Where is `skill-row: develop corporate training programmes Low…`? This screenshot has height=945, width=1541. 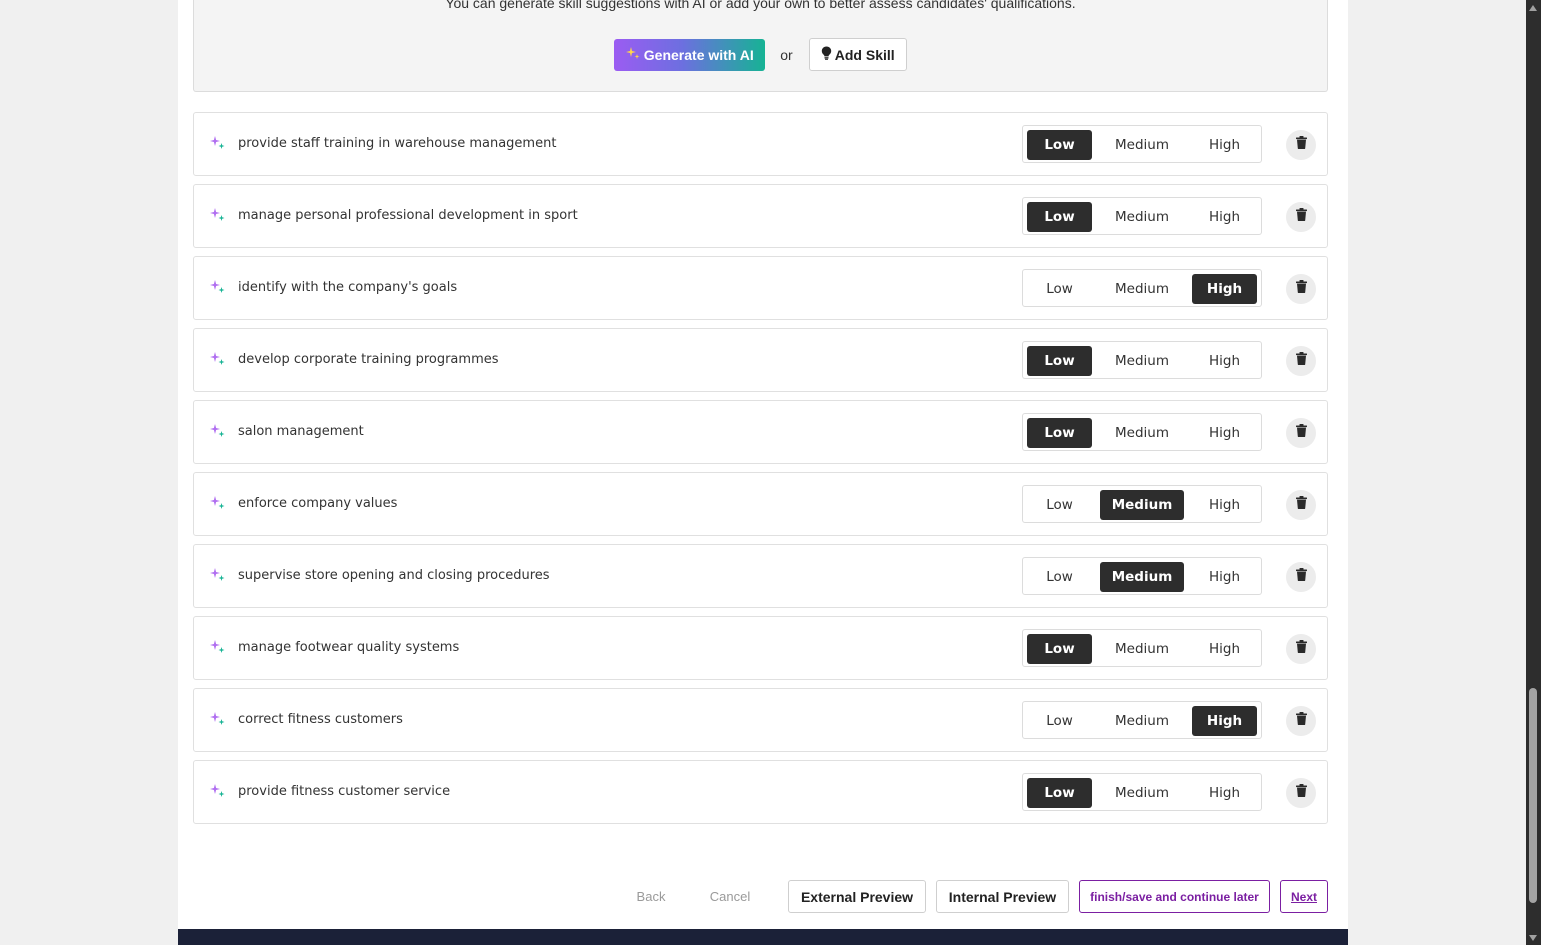
skill-row: develop corporate training programmes Low… is located at coordinates (760, 360).